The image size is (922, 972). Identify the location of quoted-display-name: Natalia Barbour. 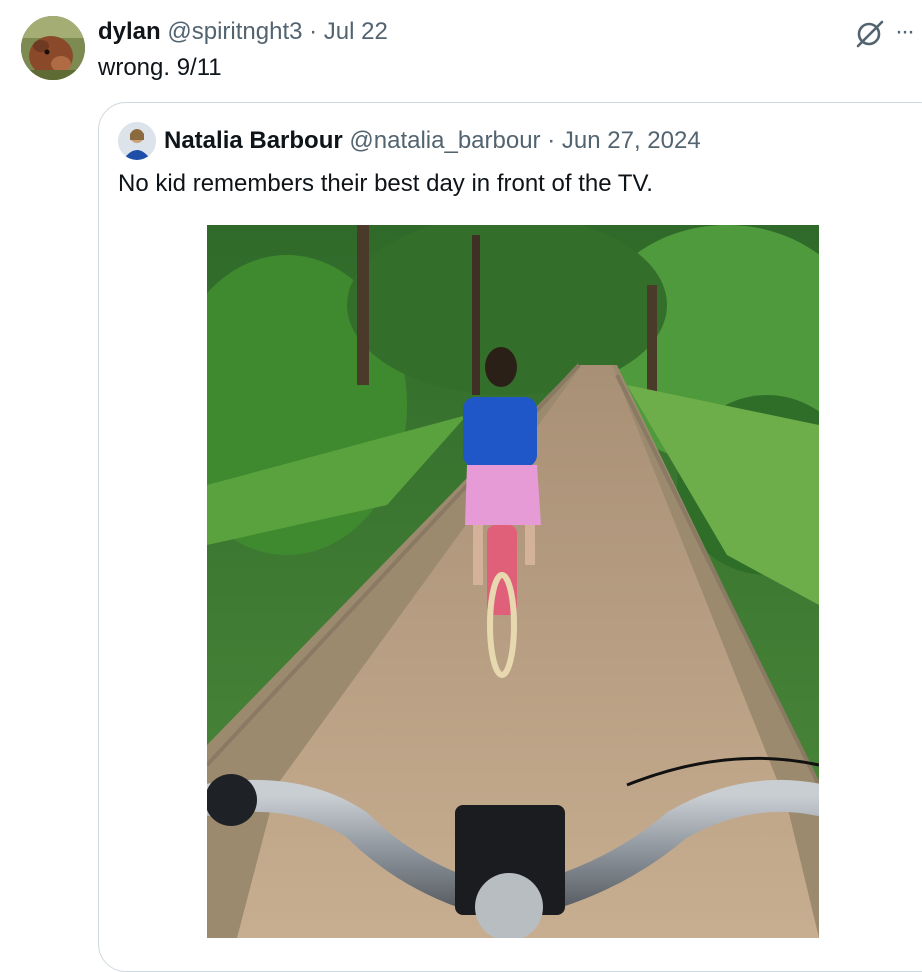
(253, 140).